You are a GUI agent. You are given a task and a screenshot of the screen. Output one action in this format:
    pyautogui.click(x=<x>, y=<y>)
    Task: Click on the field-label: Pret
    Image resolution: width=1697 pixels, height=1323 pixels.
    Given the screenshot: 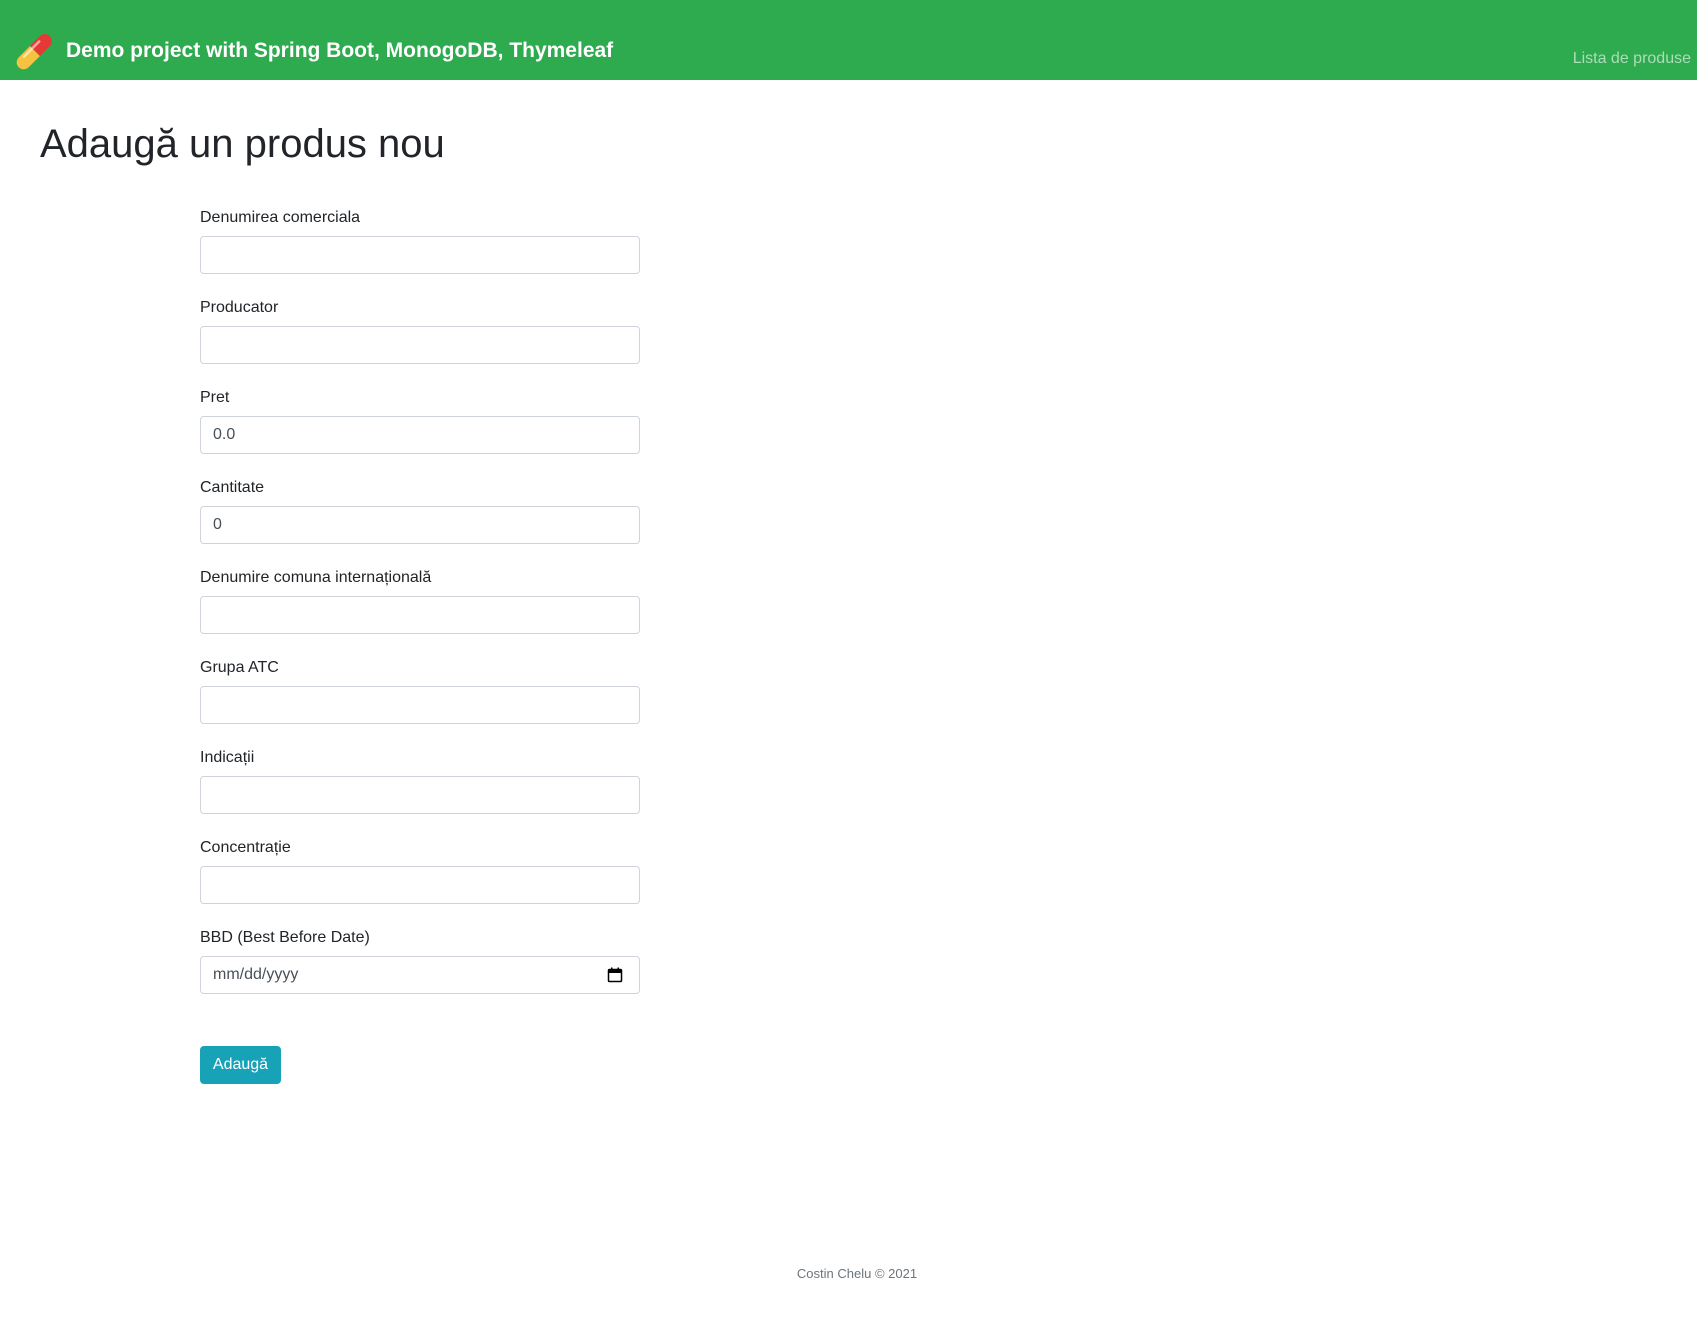 What is the action you would take?
    pyautogui.click(x=215, y=397)
    